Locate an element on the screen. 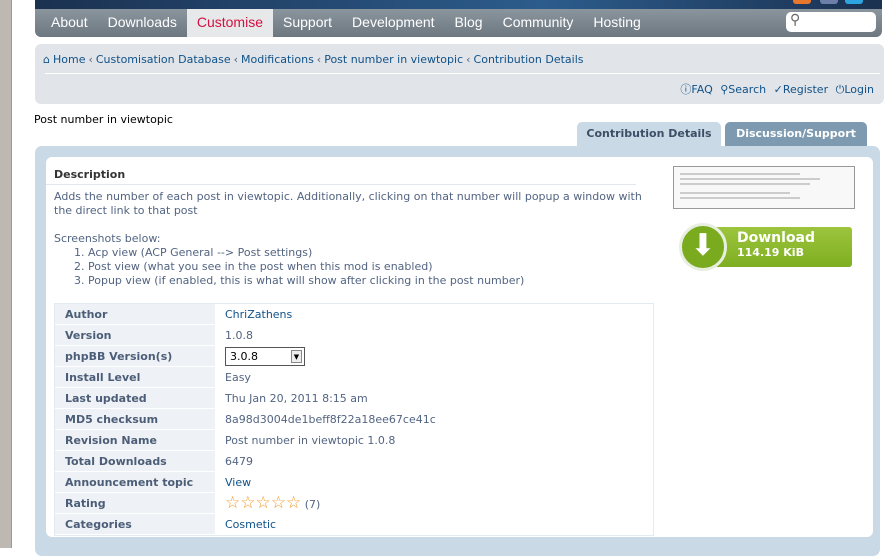  search-icon: ⚲ is located at coordinates (795, 20).